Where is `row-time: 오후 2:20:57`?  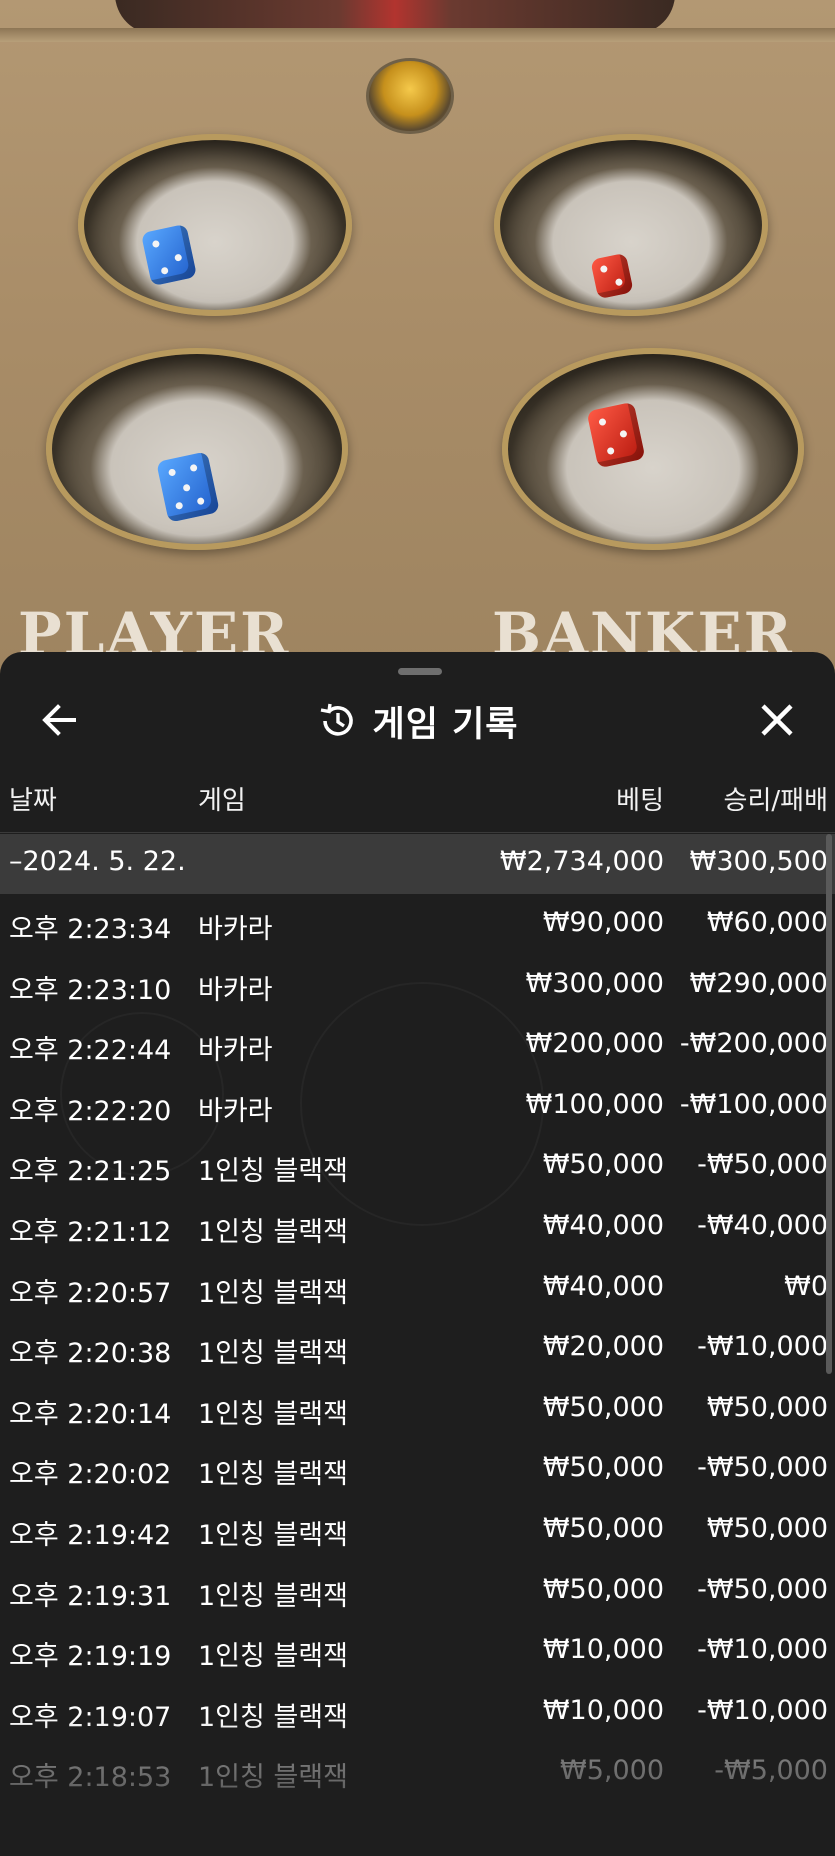 row-time: 오후 2:20:57 is located at coordinates (90, 1293).